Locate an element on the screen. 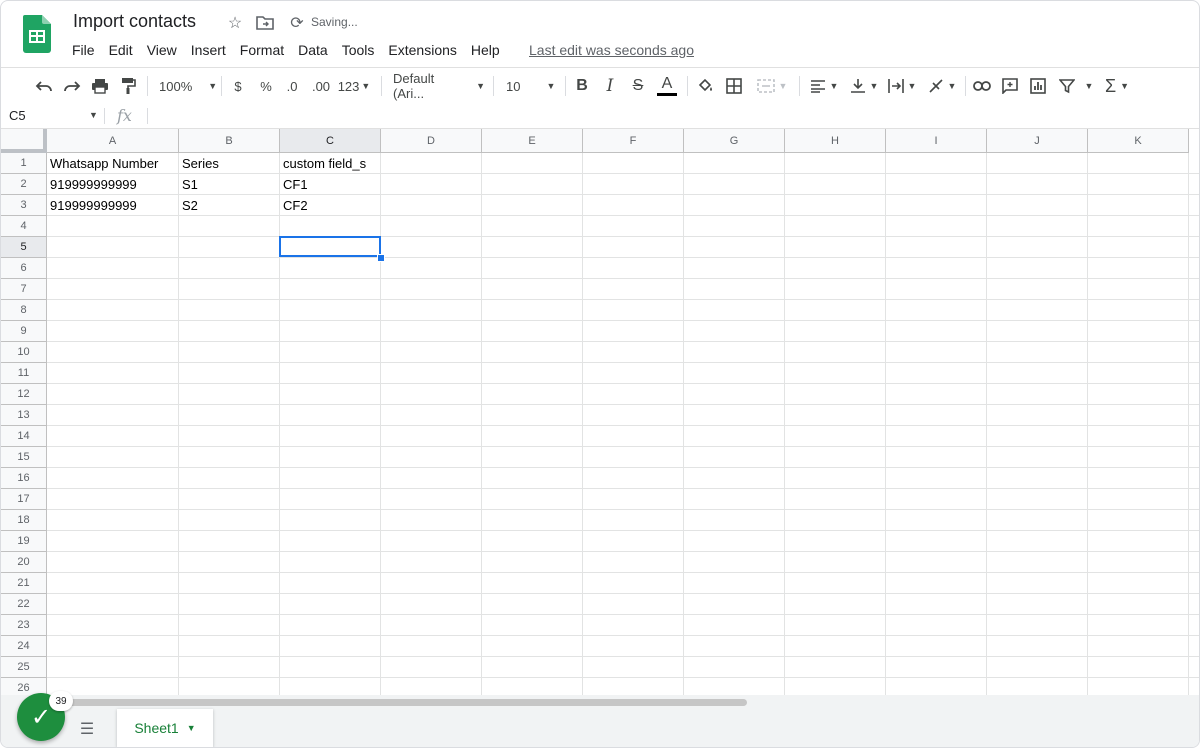 The image size is (1200, 748). row-header-24: 24 is located at coordinates (24, 646).